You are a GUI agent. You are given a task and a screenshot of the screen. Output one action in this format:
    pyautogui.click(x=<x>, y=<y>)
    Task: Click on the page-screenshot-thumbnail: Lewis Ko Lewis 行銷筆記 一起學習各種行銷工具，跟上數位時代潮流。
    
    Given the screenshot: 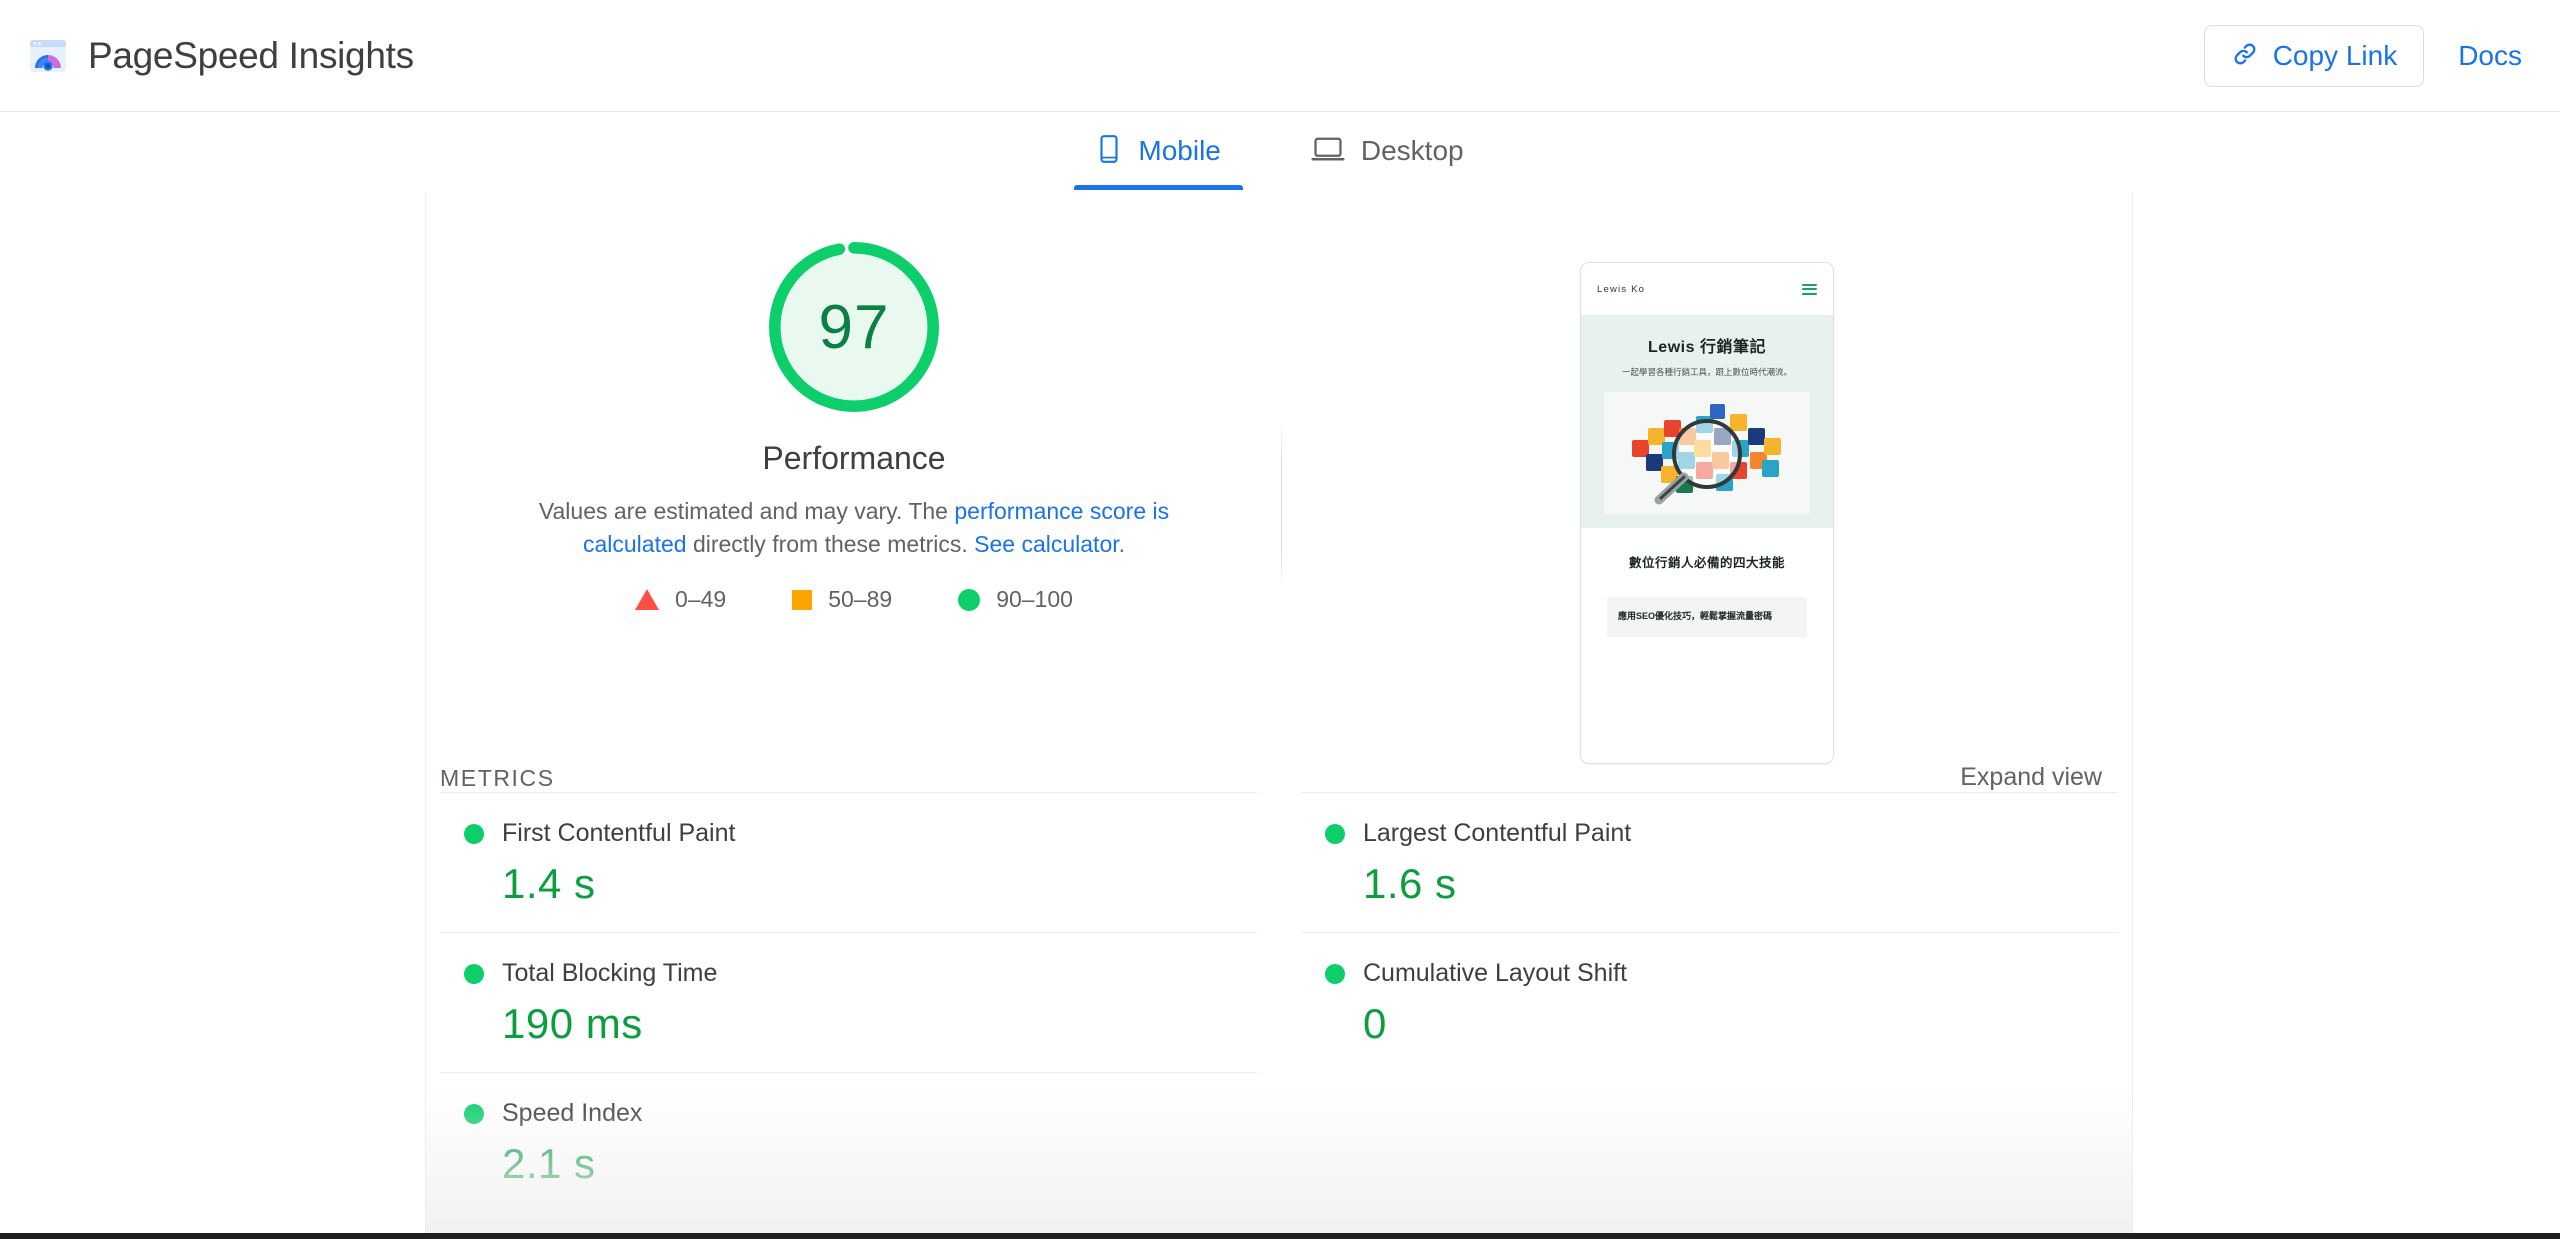 What is the action you would take?
    pyautogui.click(x=1707, y=513)
    